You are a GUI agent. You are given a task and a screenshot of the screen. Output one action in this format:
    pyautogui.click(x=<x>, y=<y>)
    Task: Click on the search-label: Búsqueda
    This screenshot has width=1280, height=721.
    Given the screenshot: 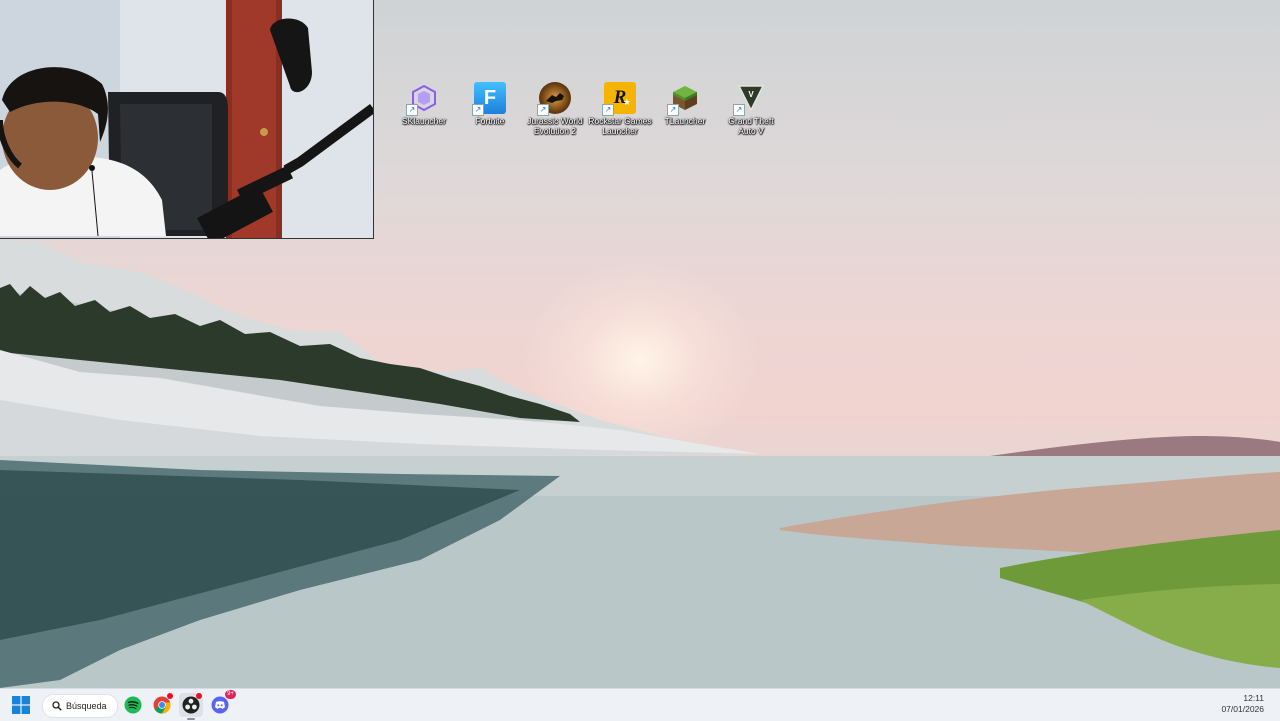 What is the action you would take?
    pyautogui.click(x=86, y=706)
    